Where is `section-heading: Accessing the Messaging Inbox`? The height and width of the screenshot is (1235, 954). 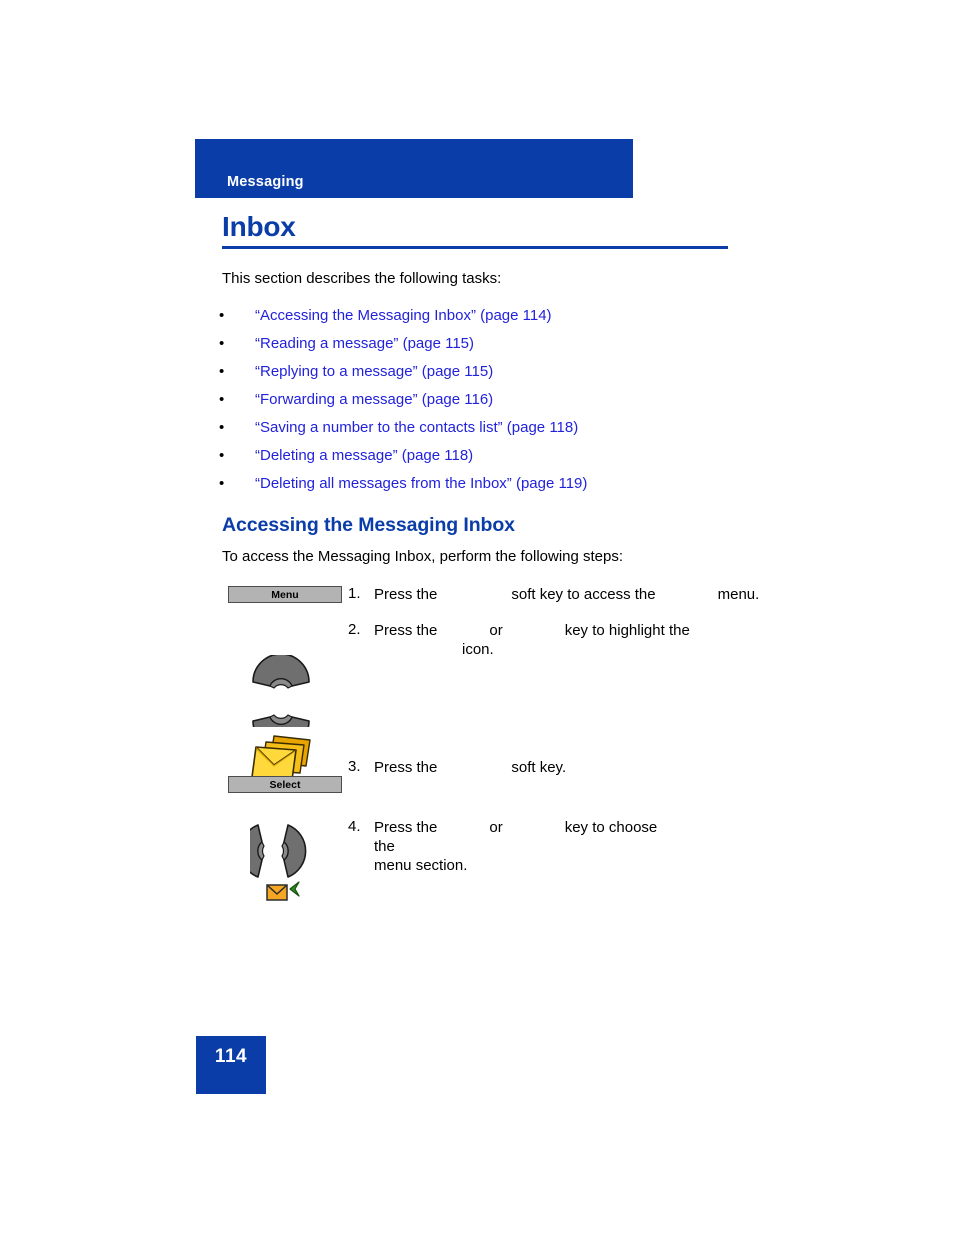
section-heading: Accessing the Messaging Inbox is located at coordinates (368, 525).